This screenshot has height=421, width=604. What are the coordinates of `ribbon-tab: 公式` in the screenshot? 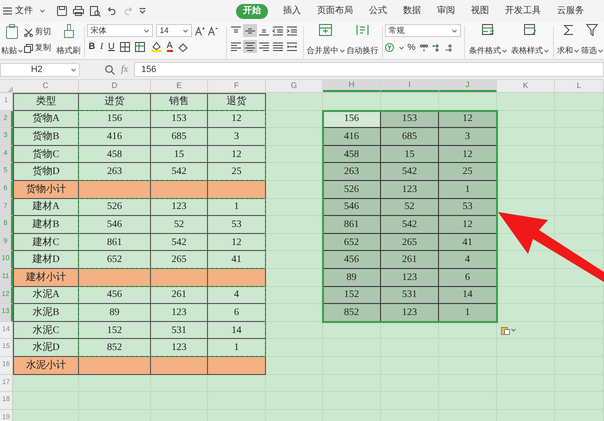 It's located at (378, 11).